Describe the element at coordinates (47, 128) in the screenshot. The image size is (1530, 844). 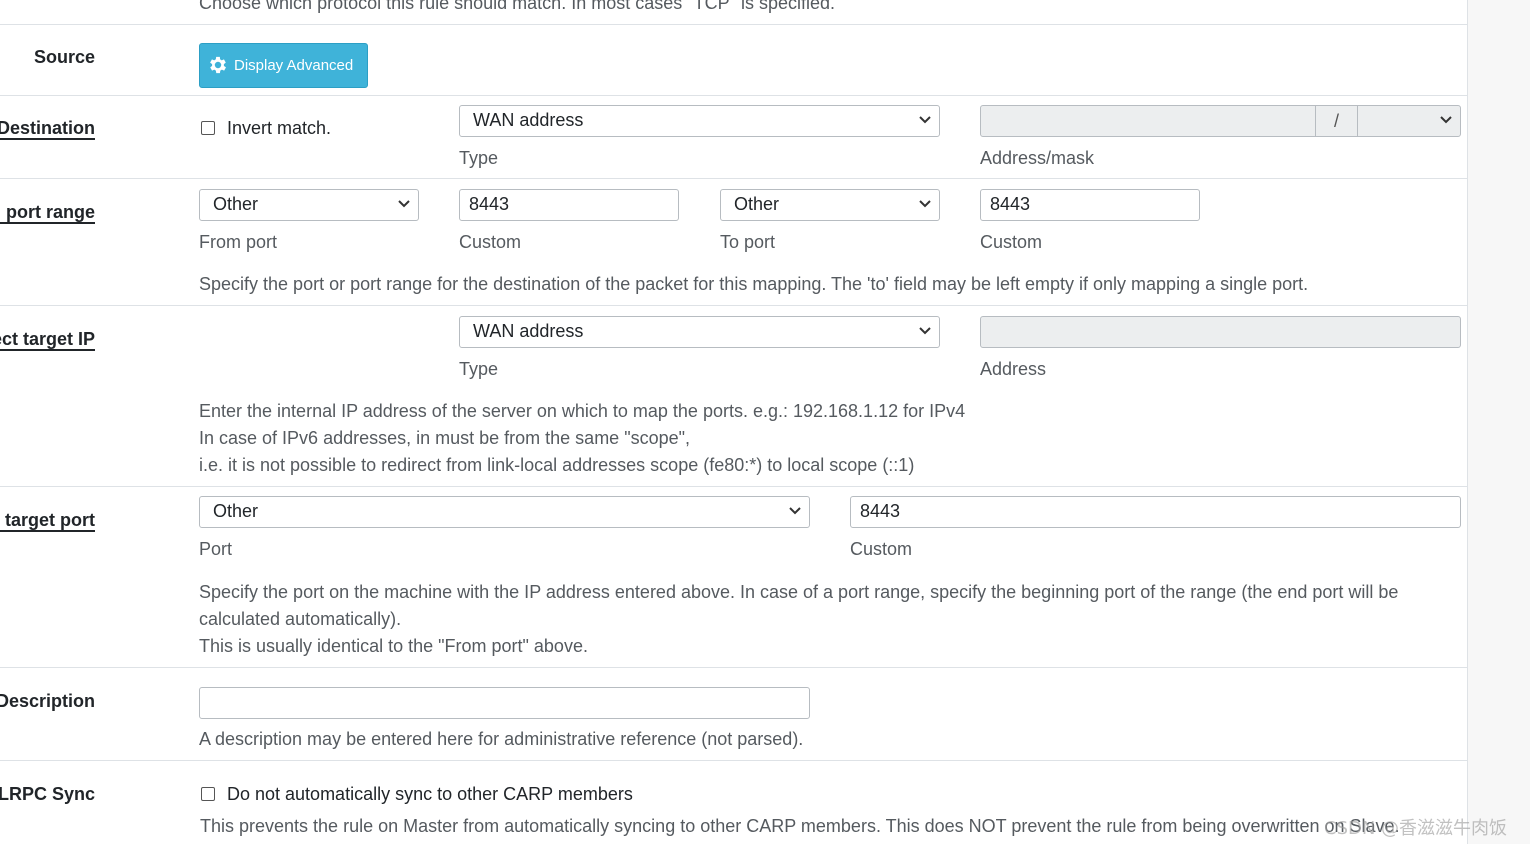
I see `destination-label: Destination` at that location.